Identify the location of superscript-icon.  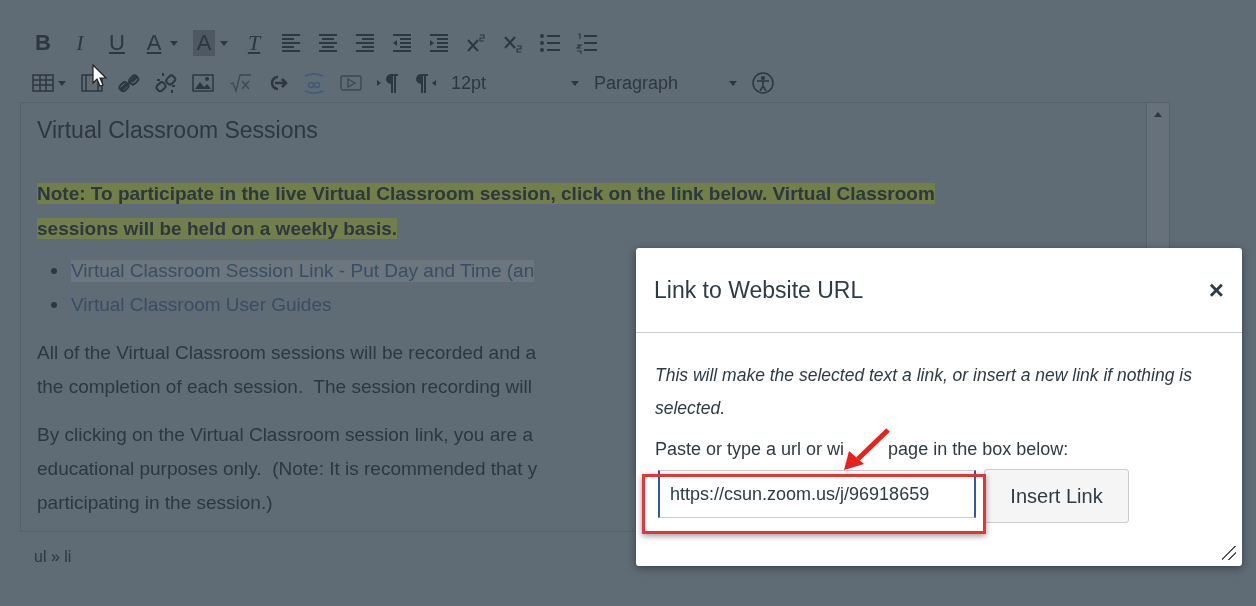
(476, 43).